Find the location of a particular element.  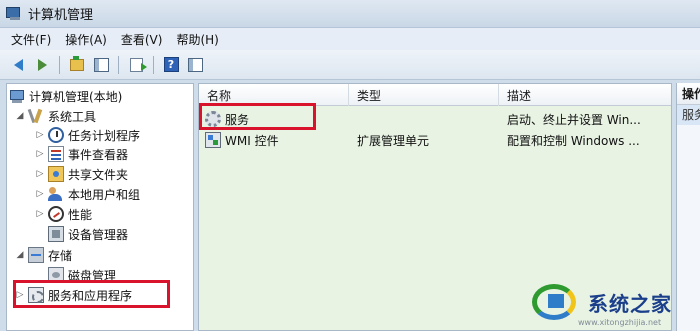

highlight-box-services-apps is located at coordinates (91, 294).